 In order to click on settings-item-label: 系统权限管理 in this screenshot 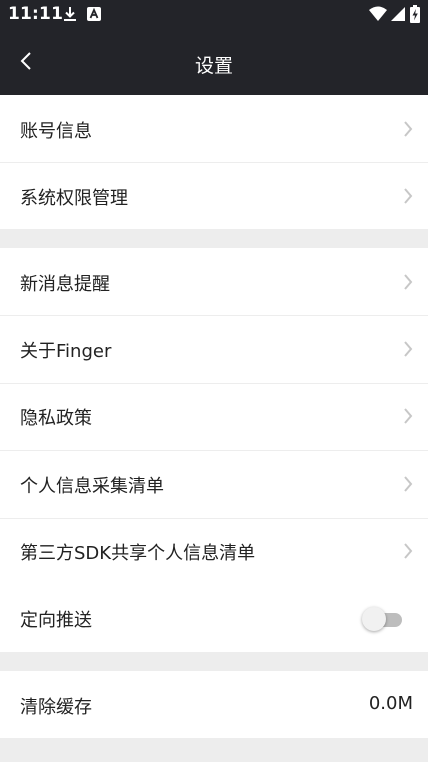, I will do `click(74, 198)`.